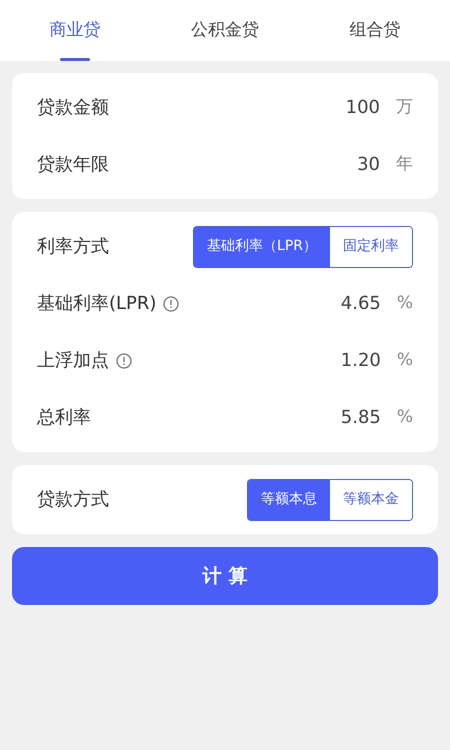  What do you see at coordinates (363, 107) in the screenshot?
I see `value-field: 100` at bounding box center [363, 107].